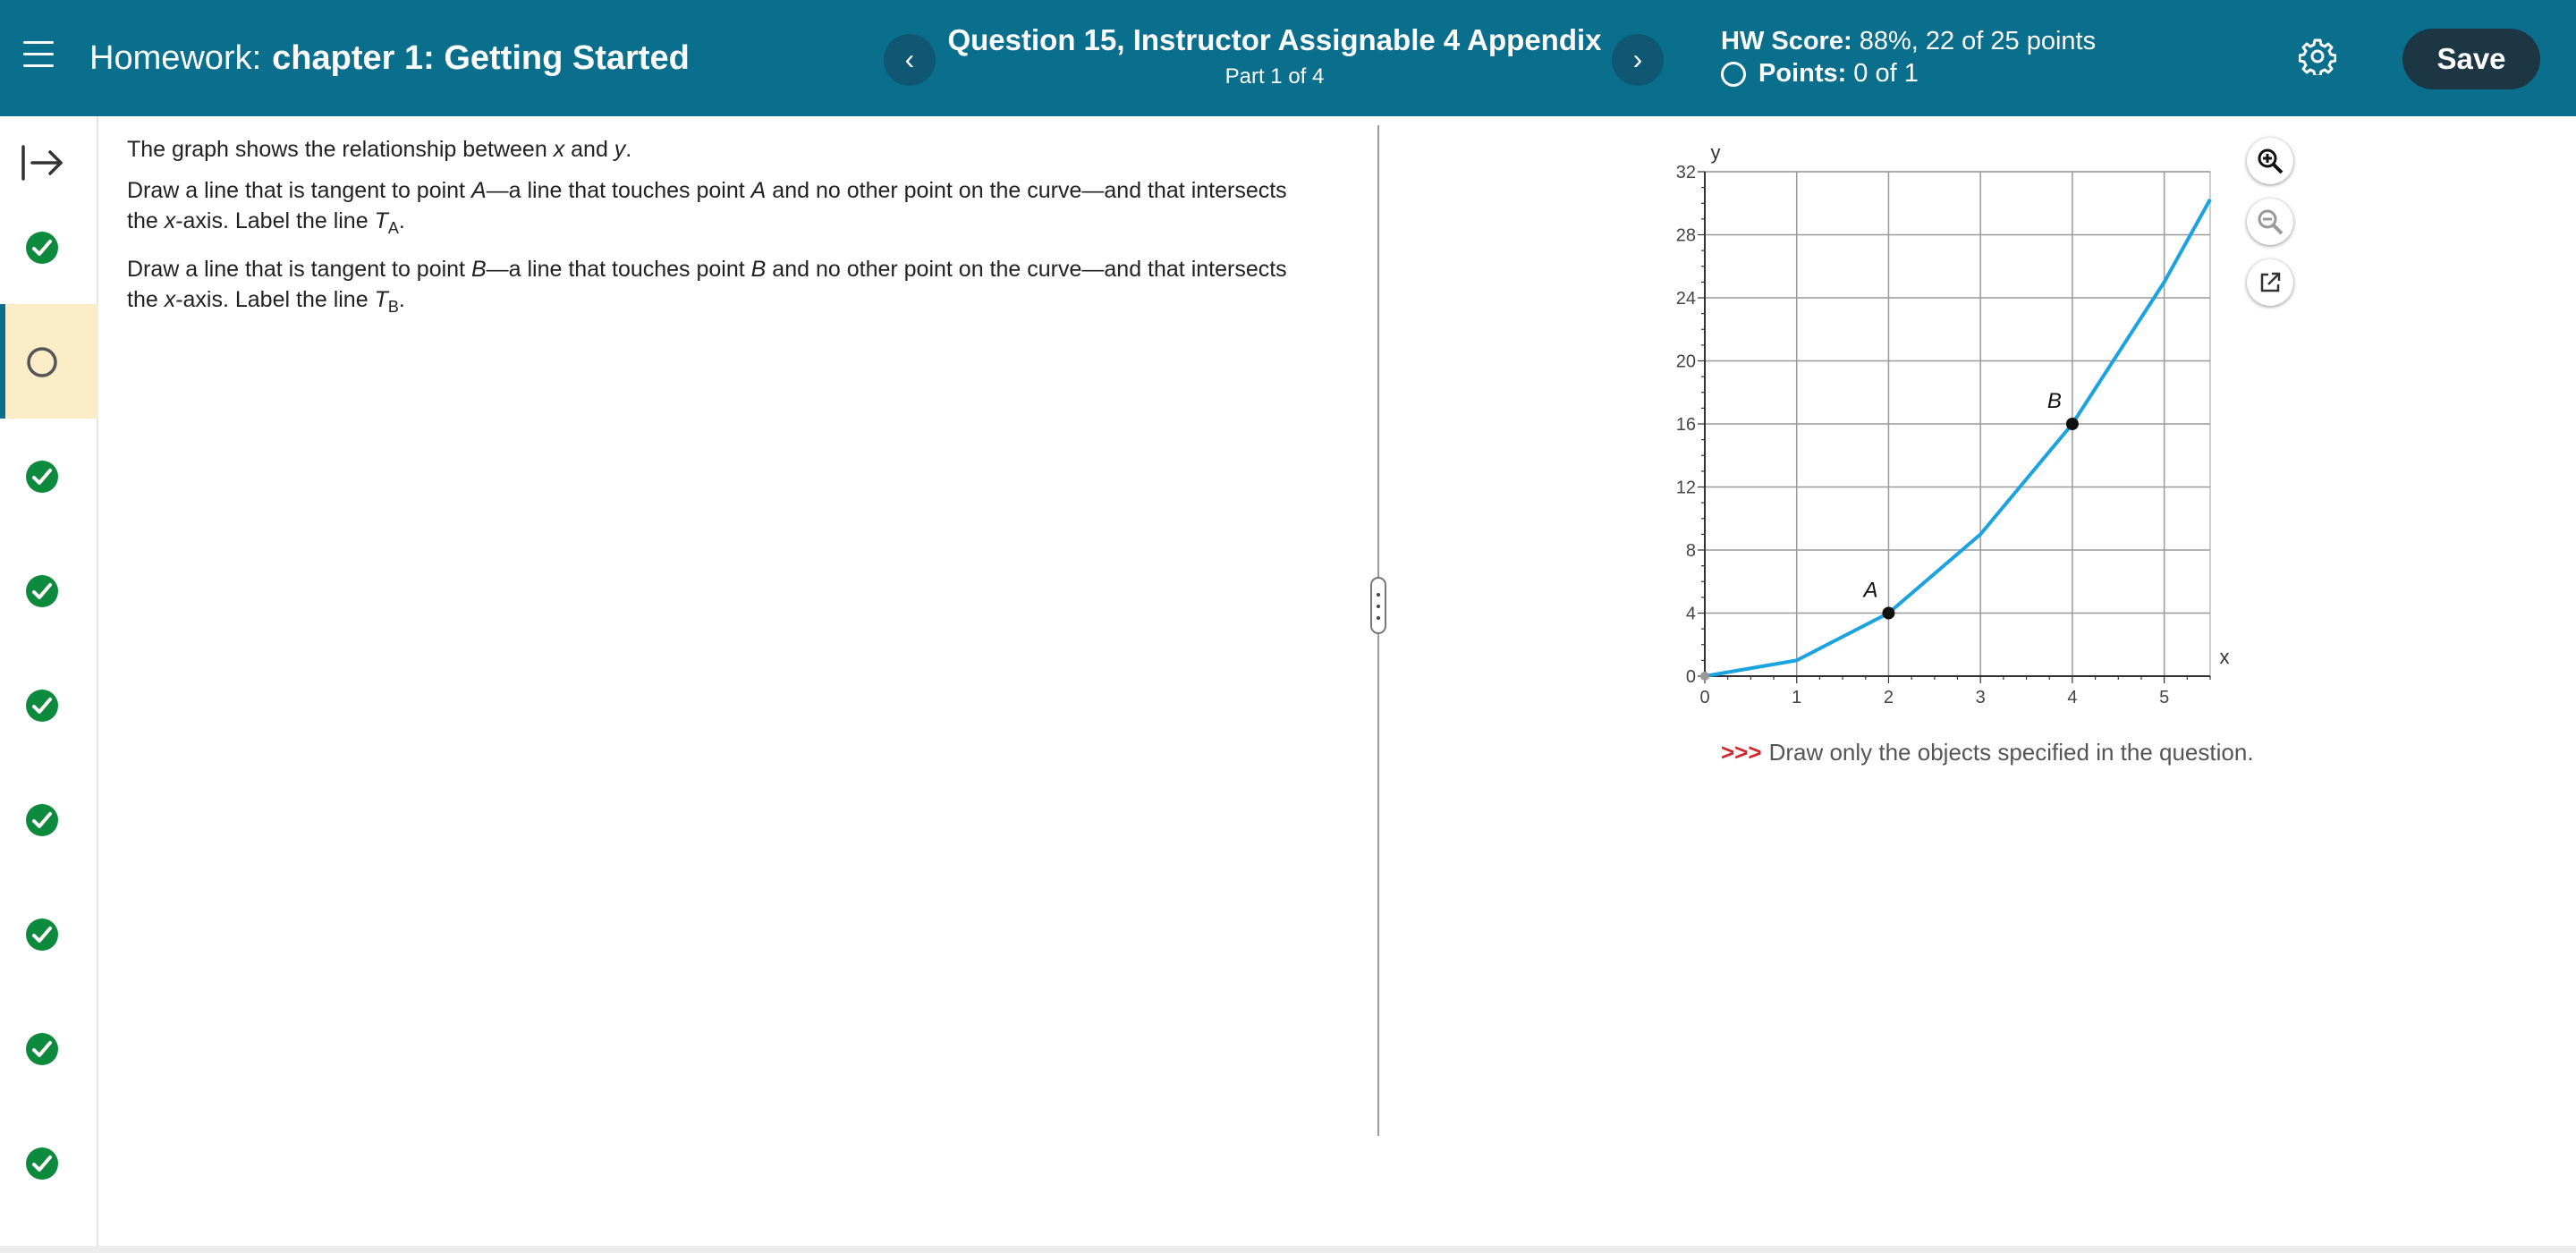 Image resolution: width=2576 pixels, height=1253 pixels. I want to click on pane-resize-handle, so click(1378, 605).